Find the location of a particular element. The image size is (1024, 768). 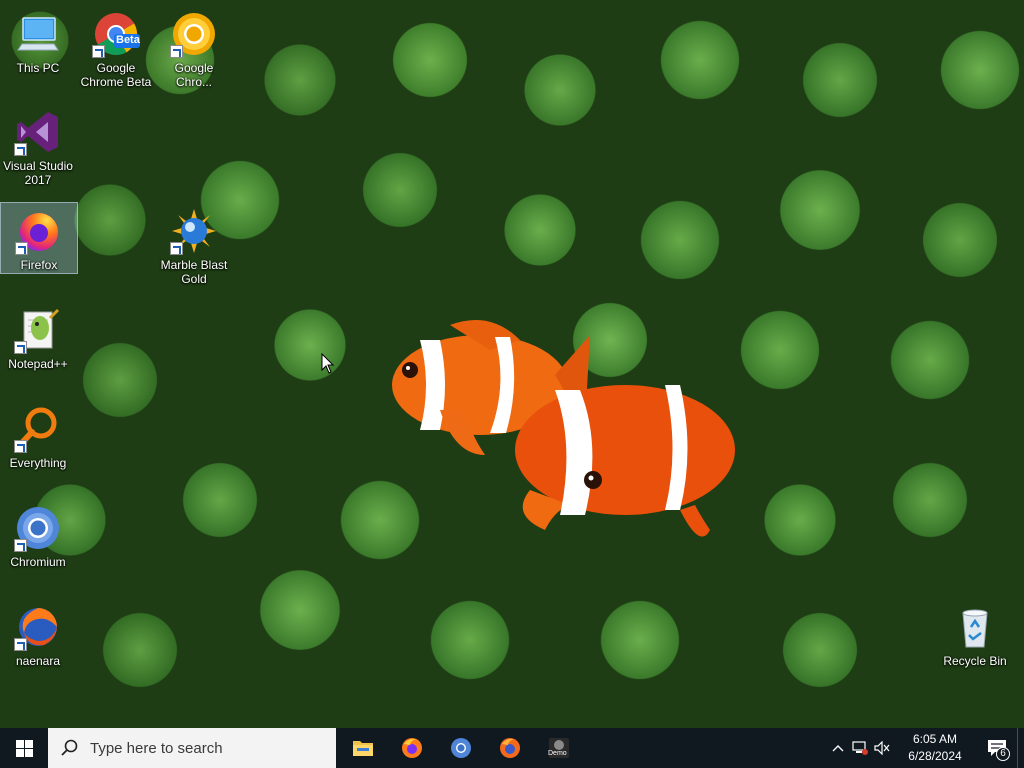

chrome-beta-icon: Beta is located at coordinates (116, 34).